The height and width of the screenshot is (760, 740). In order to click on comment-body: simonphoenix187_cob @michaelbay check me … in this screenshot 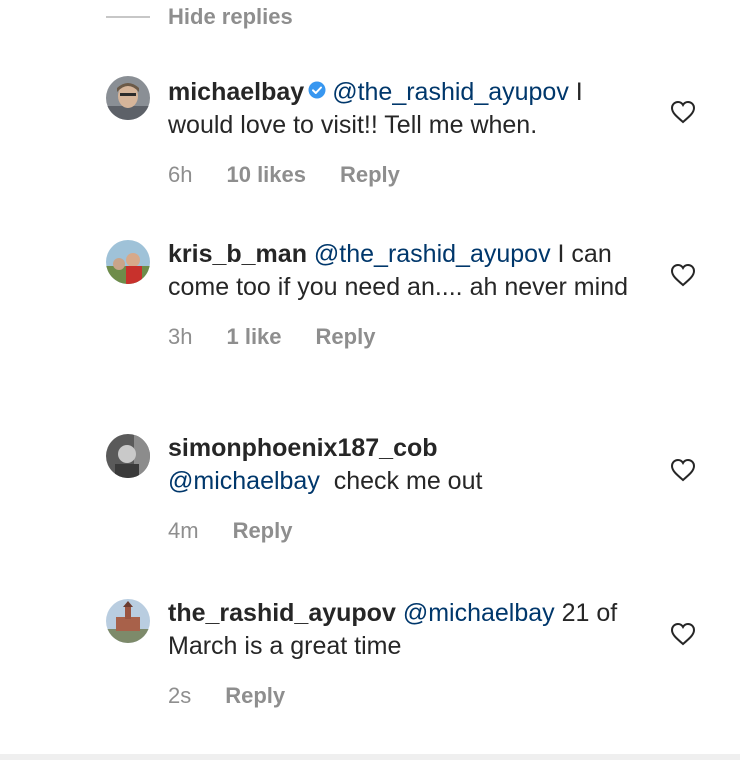, I will do `click(403, 488)`.